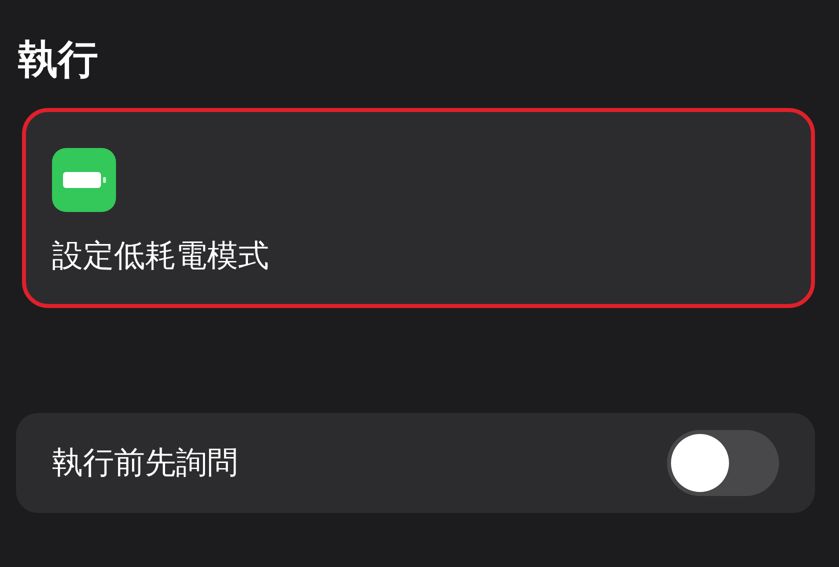 The width and height of the screenshot is (839, 567). What do you see at coordinates (145, 463) in the screenshot?
I see `setting-label: 執行前先詢問` at bounding box center [145, 463].